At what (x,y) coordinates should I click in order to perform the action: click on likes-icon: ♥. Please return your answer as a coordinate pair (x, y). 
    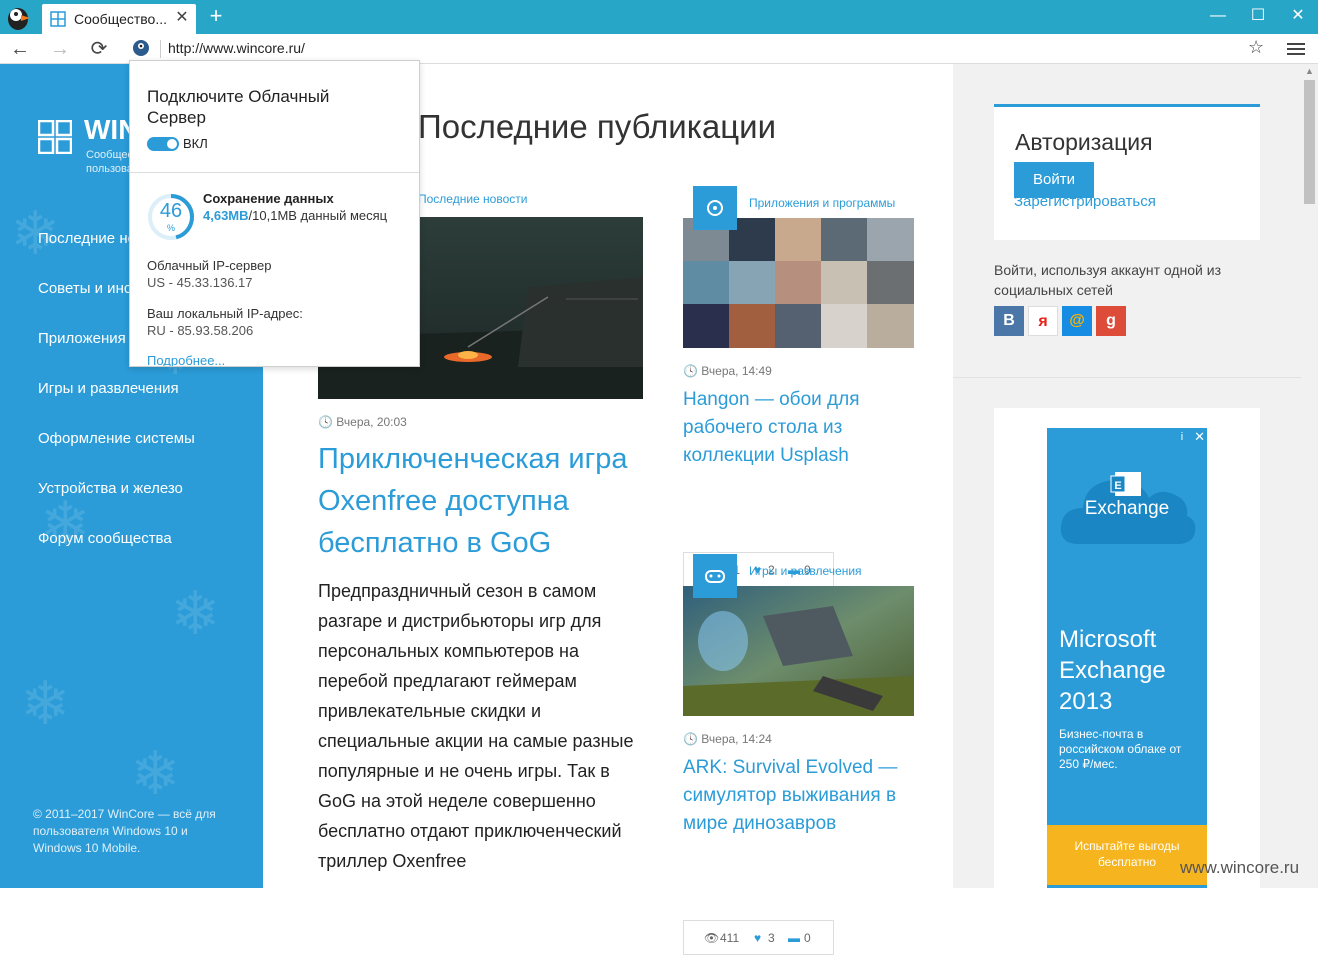
    Looking at the image, I should click on (757, 938).